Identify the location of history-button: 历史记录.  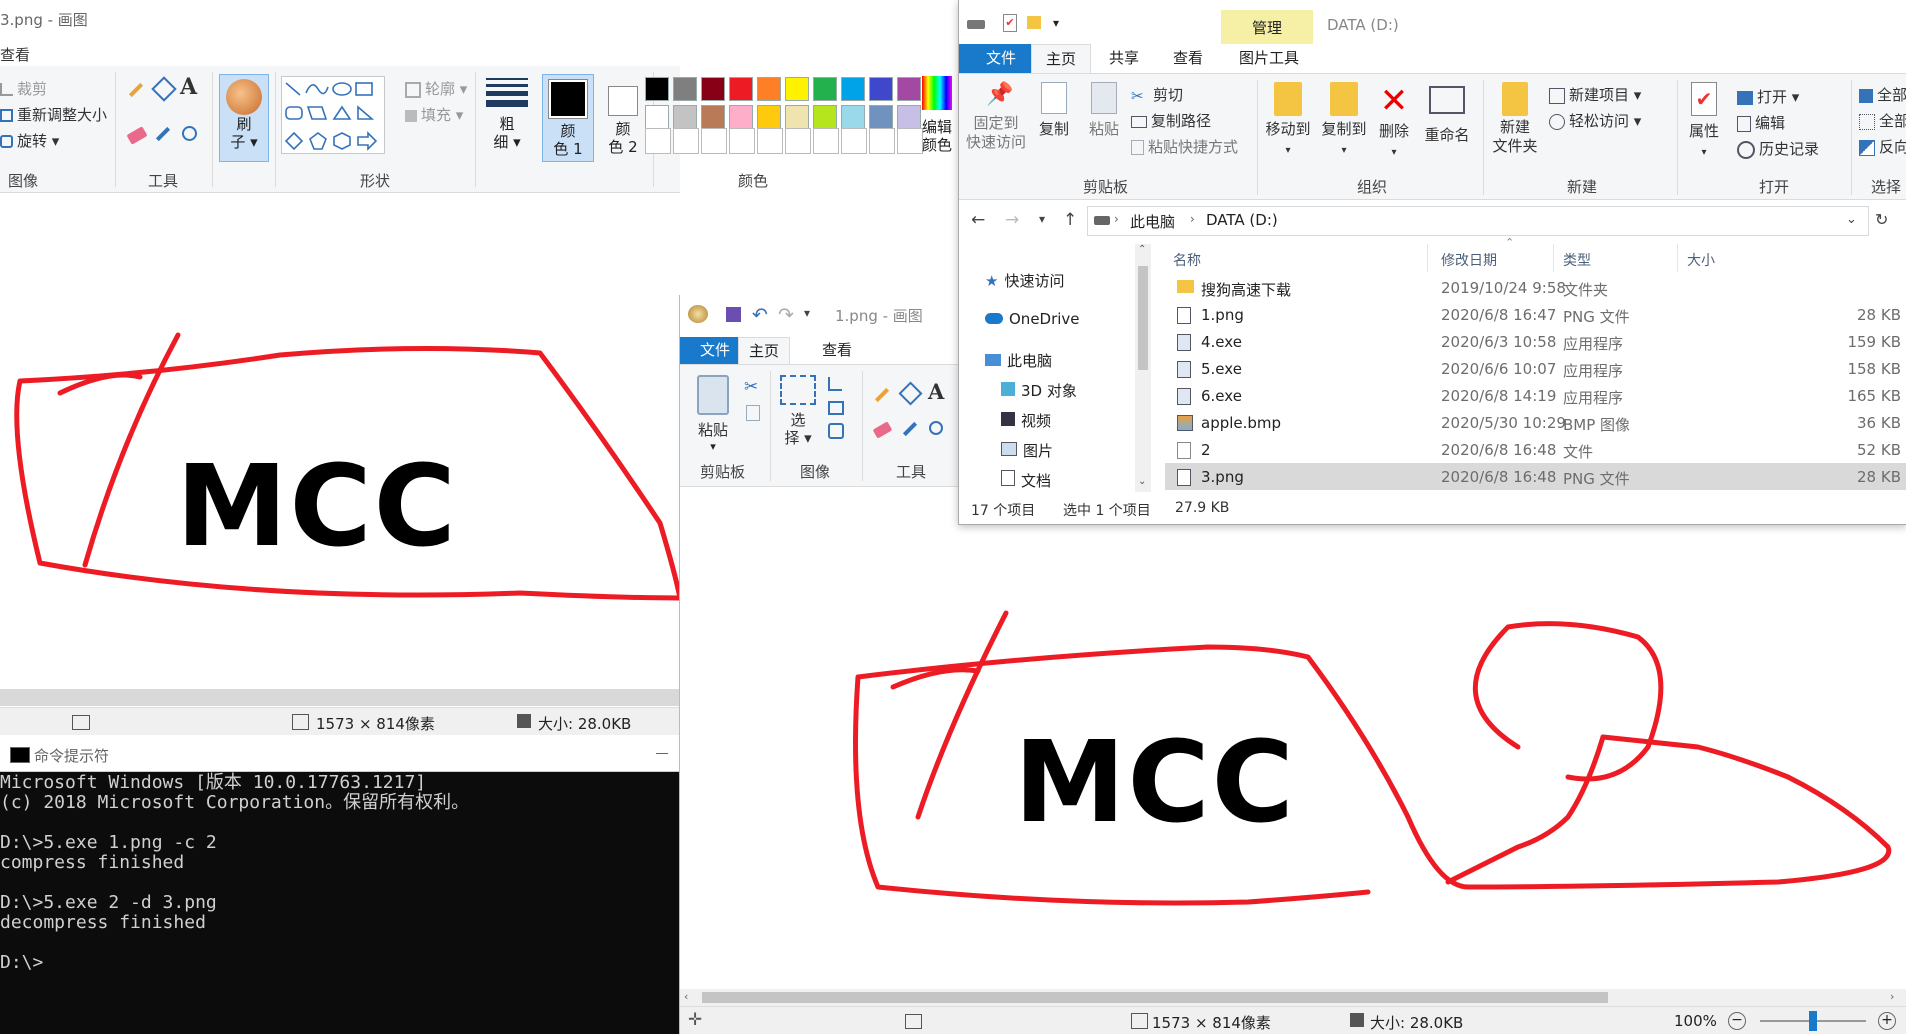
(1778, 148).